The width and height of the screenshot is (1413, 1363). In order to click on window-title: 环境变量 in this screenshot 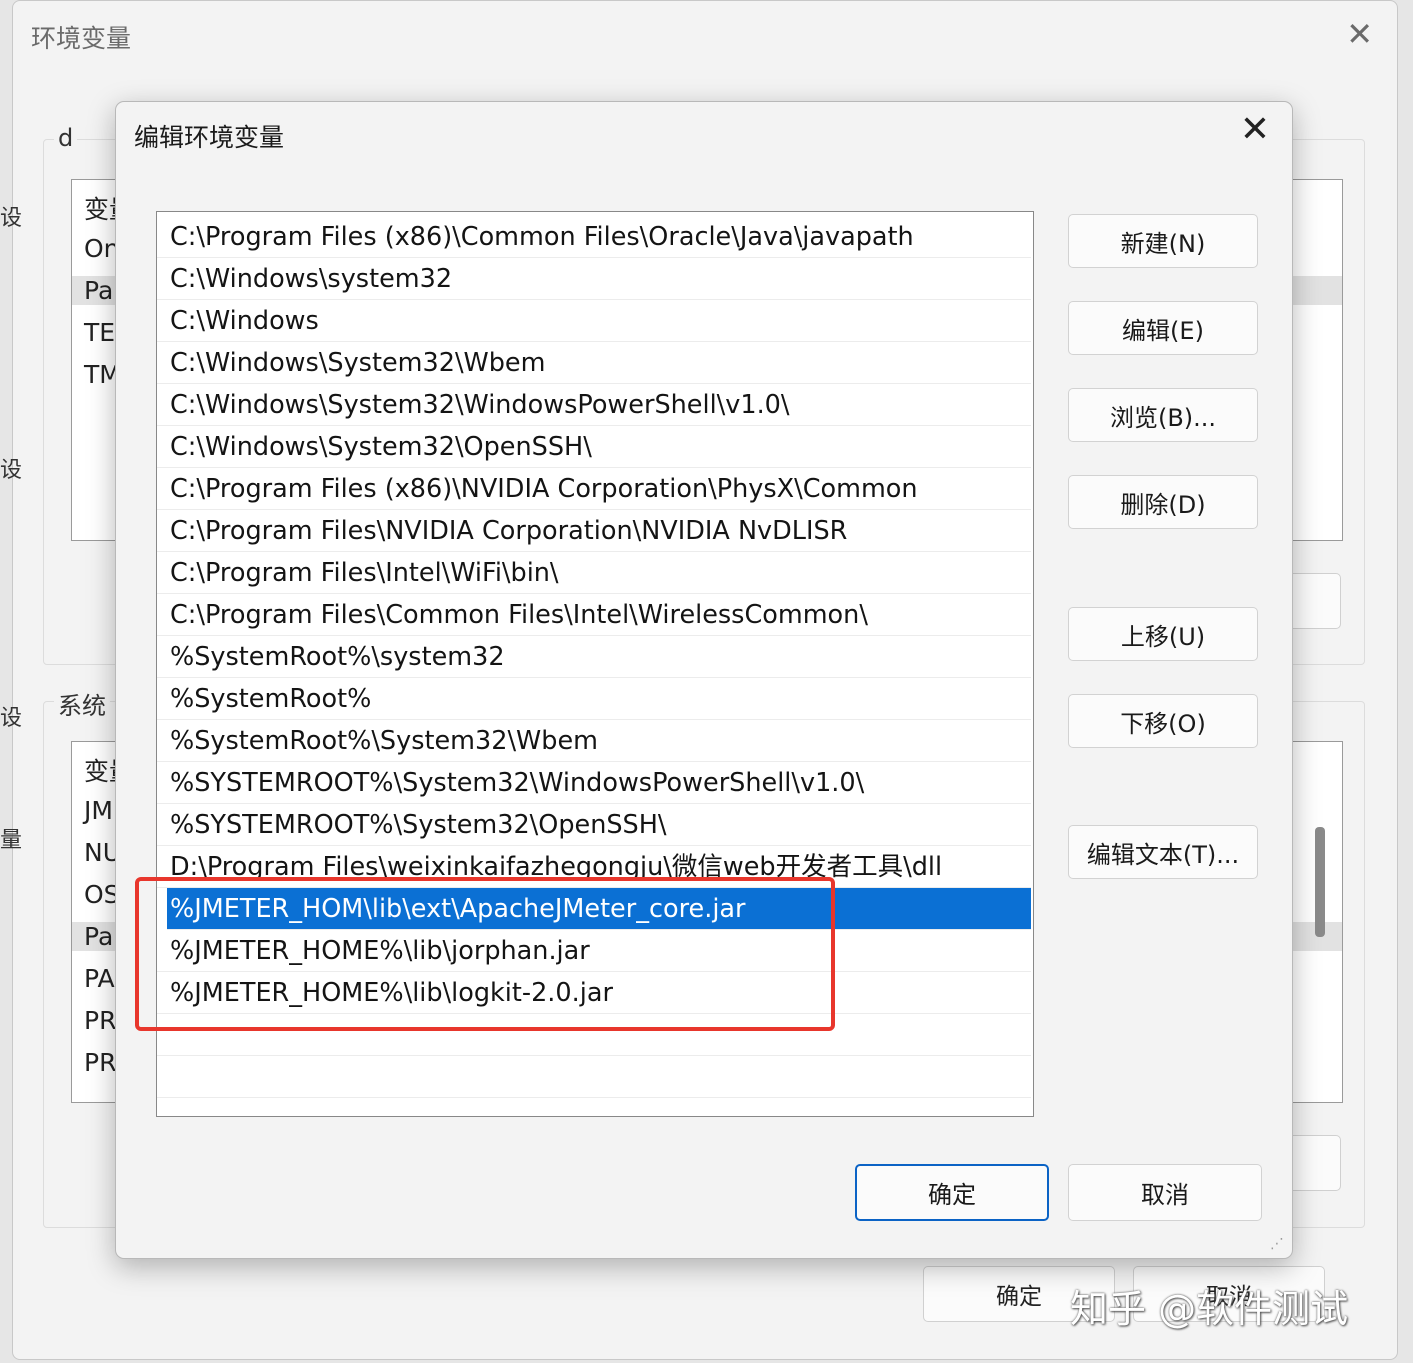, I will do `click(81, 38)`.